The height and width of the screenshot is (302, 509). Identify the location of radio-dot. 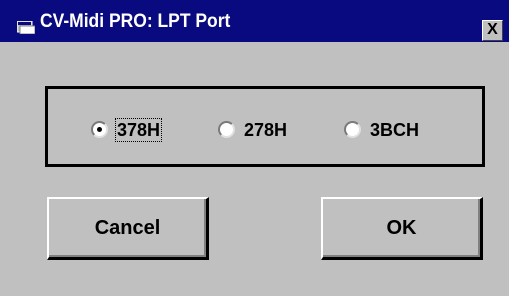
(99, 129).